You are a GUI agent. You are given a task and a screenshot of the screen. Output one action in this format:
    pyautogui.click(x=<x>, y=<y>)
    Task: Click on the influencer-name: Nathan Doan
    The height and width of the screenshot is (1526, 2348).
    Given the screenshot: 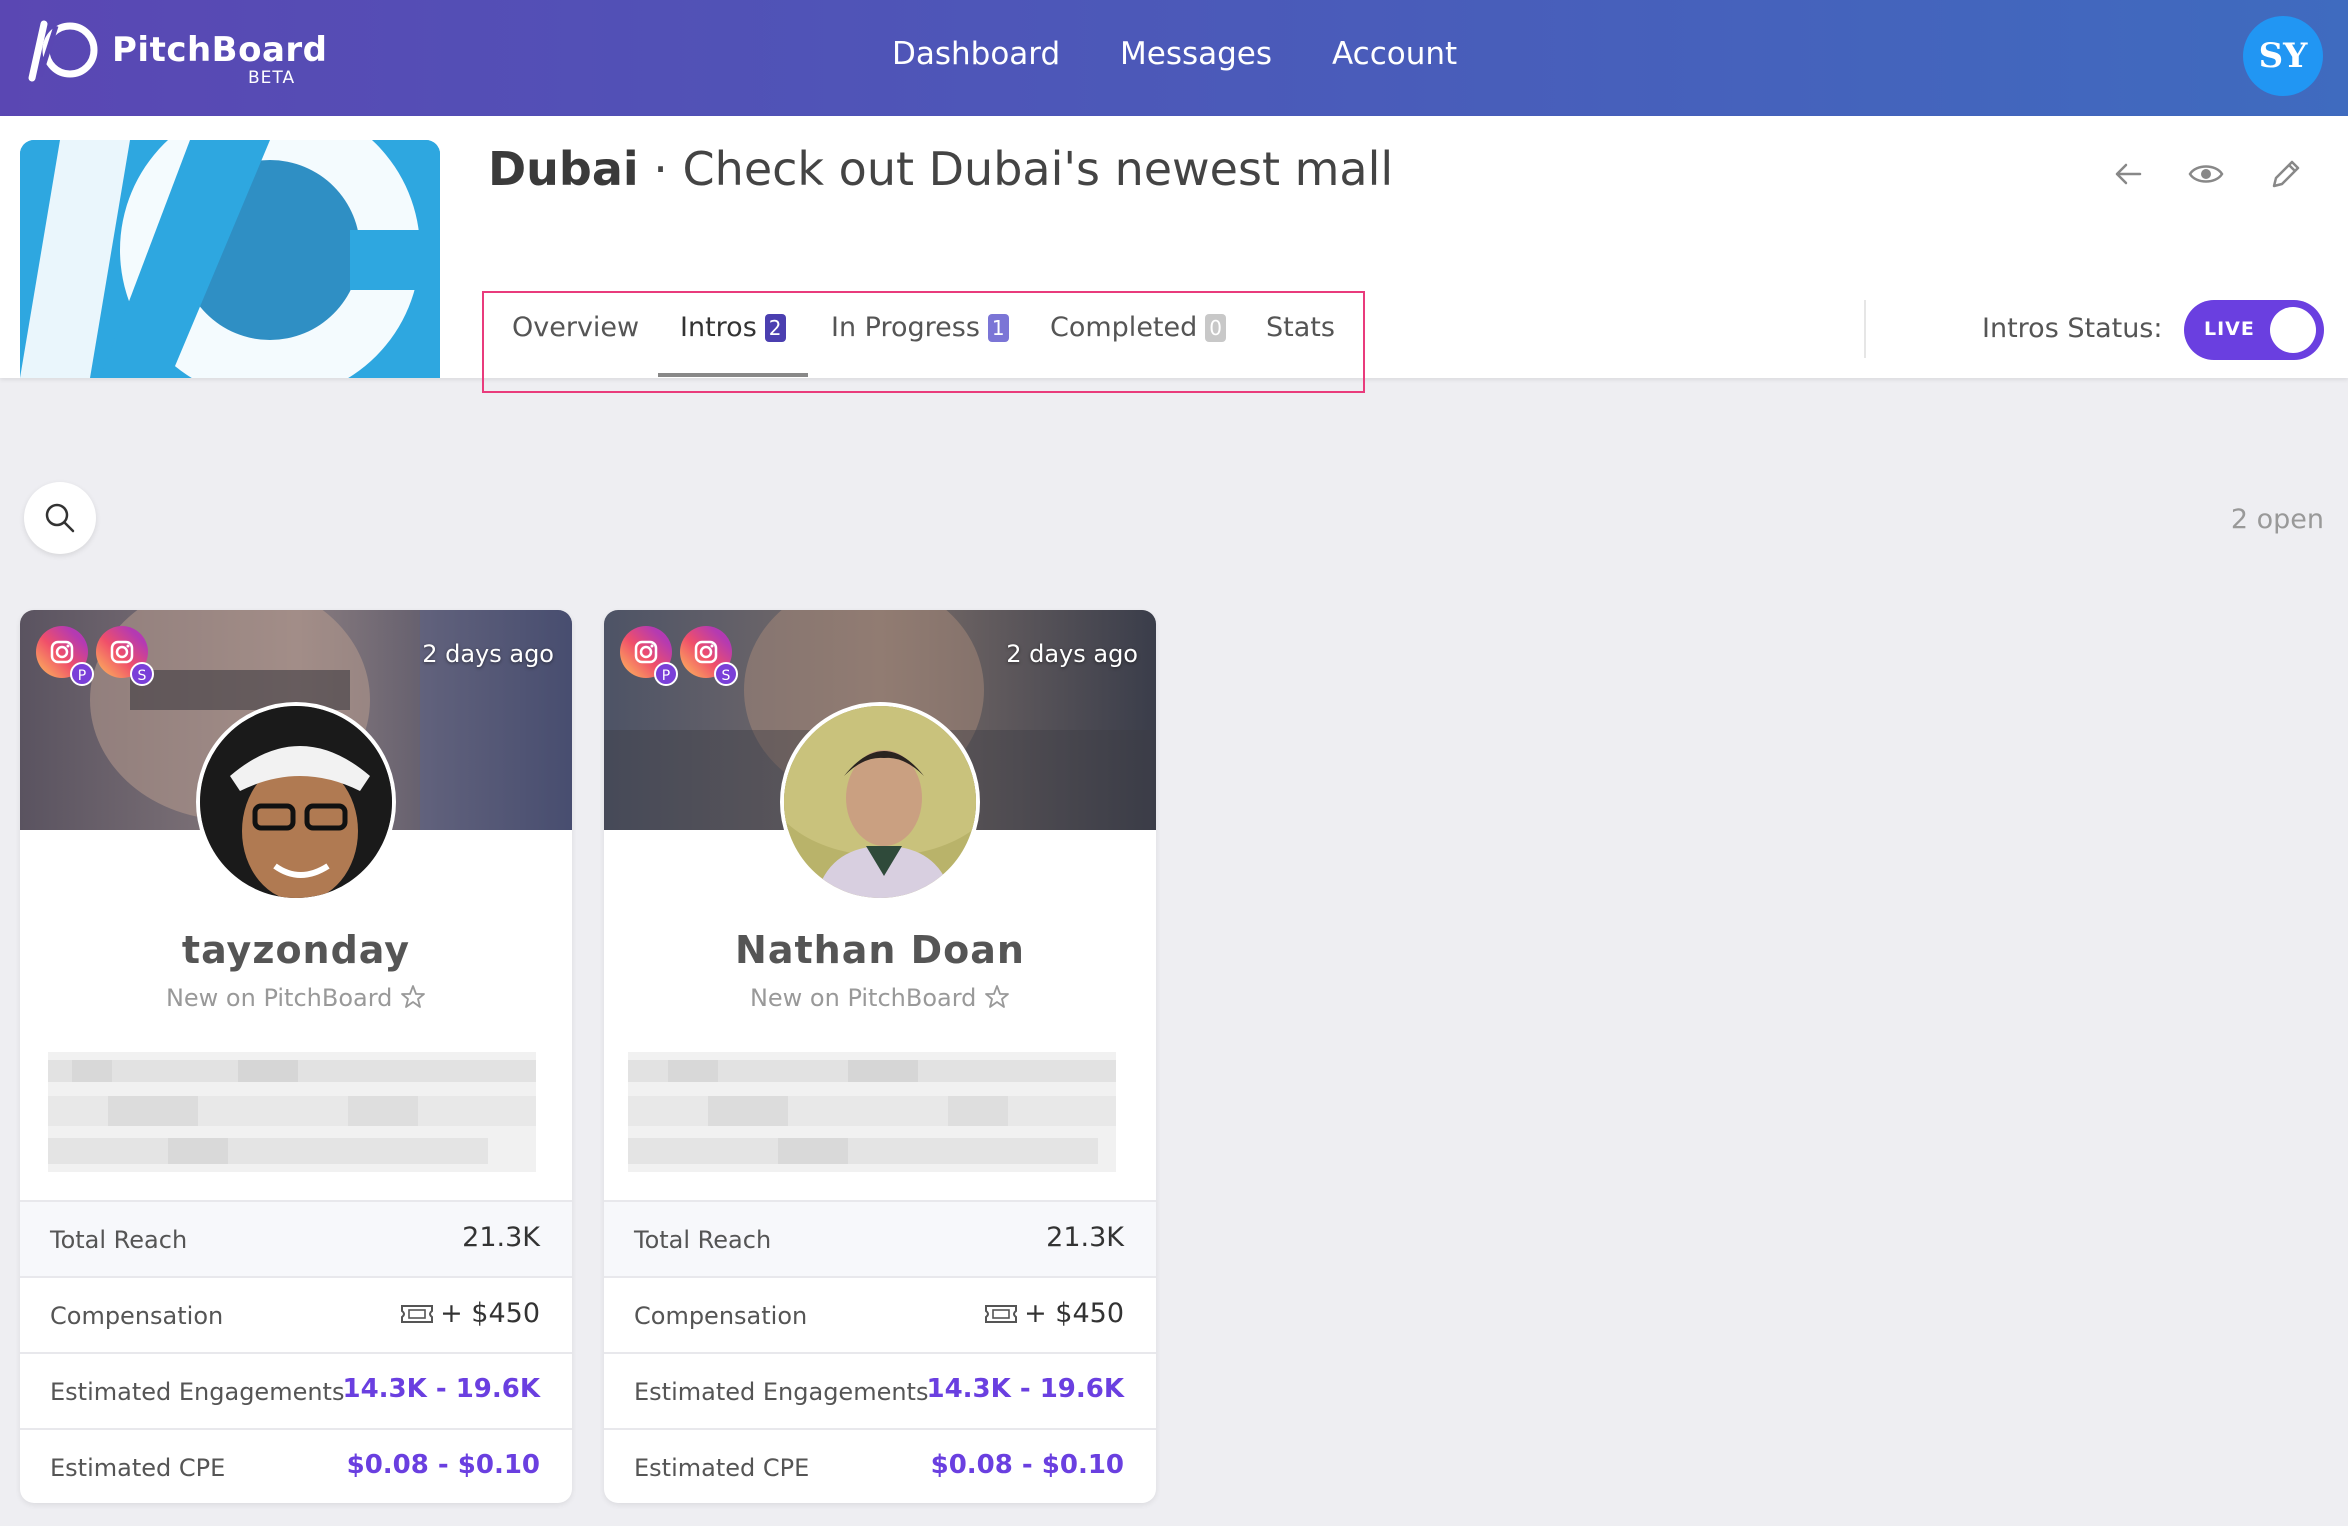 What is the action you would take?
    pyautogui.click(x=880, y=950)
    